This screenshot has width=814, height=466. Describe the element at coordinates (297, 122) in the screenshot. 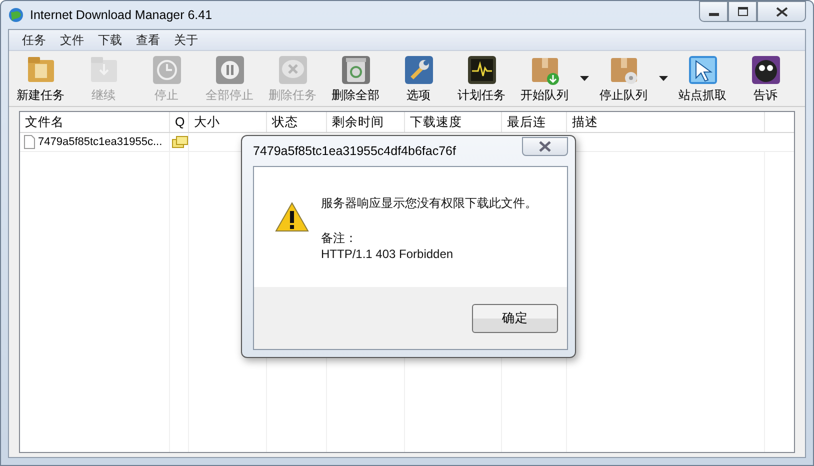

I see `column-header: 状态` at that location.